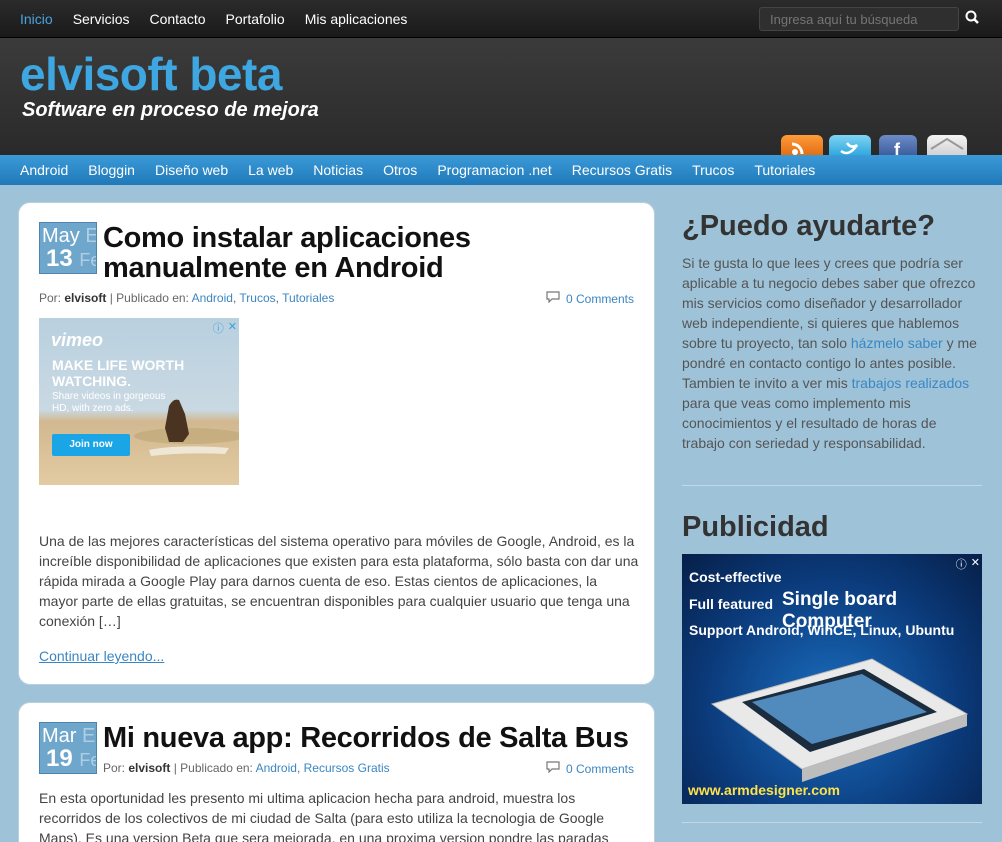 This screenshot has height=842, width=1002. I want to click on post-date-day: 19, so click(59, 758).